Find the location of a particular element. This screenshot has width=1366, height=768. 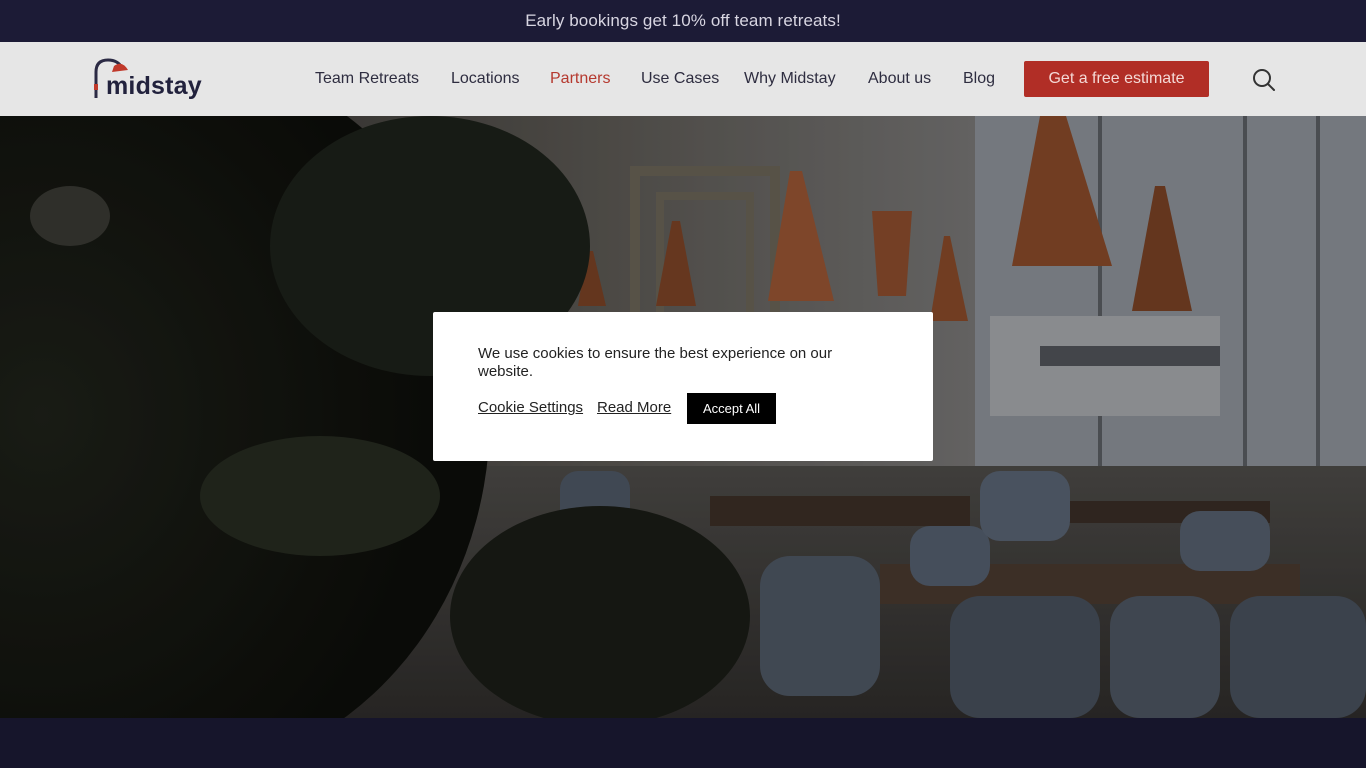

nav-blog: Blog is located at coordinates (979, 79).